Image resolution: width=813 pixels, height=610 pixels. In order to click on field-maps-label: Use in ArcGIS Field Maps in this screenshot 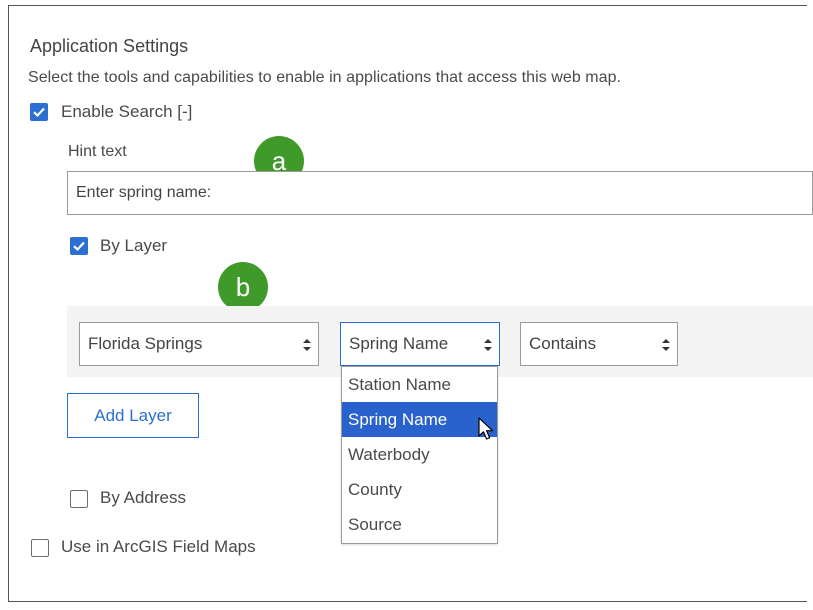, I will do `click(158, 546)`.